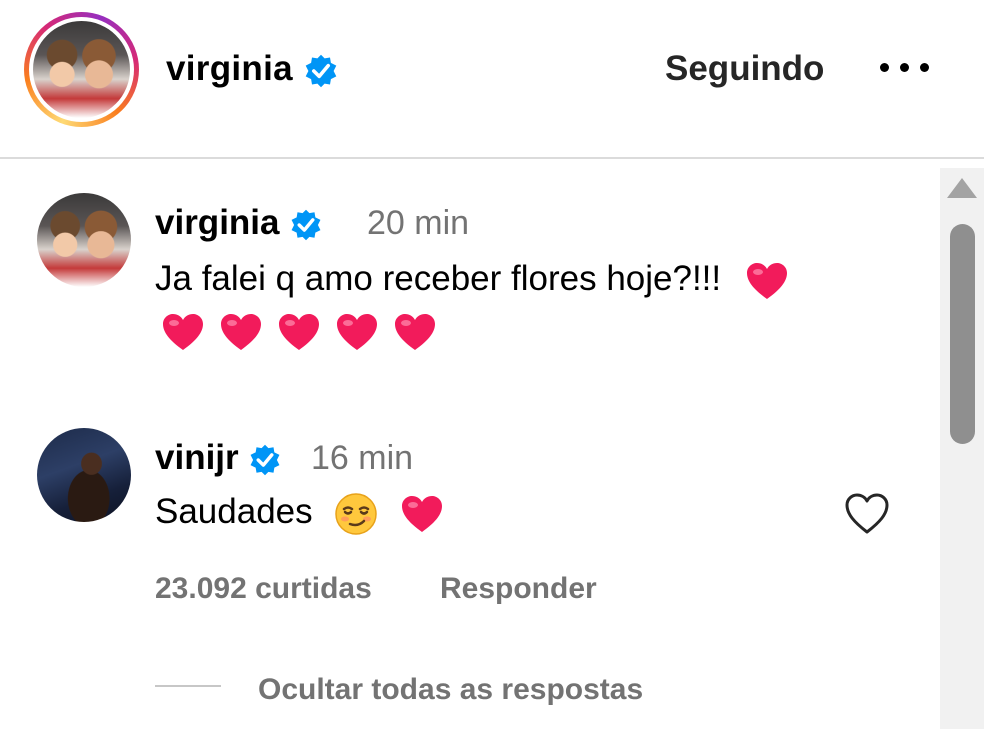  What do you see at coordinates (188, 686) in the screenshot?
I see `replies-divider-line` at bounding box center [188, 686].